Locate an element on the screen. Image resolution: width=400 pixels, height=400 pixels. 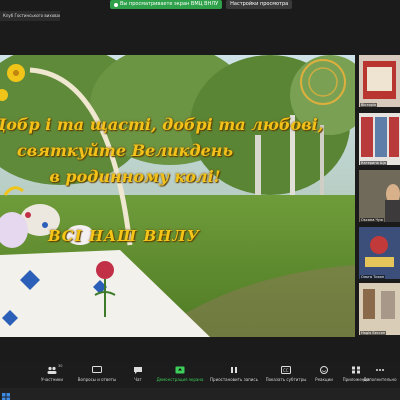
sharing-text: Вы просматриваете экран ВМЦ ВНЛУ is located at coordinates (169, 4).